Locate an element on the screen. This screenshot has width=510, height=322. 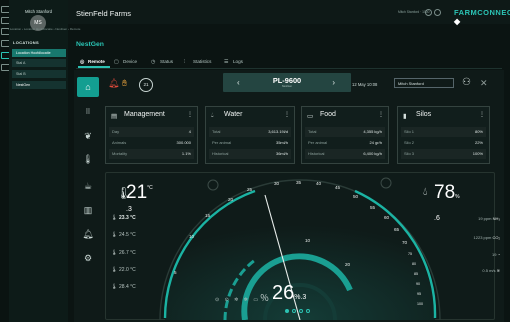
tab-device: ▢ Device is located at coordinates (125, 62).